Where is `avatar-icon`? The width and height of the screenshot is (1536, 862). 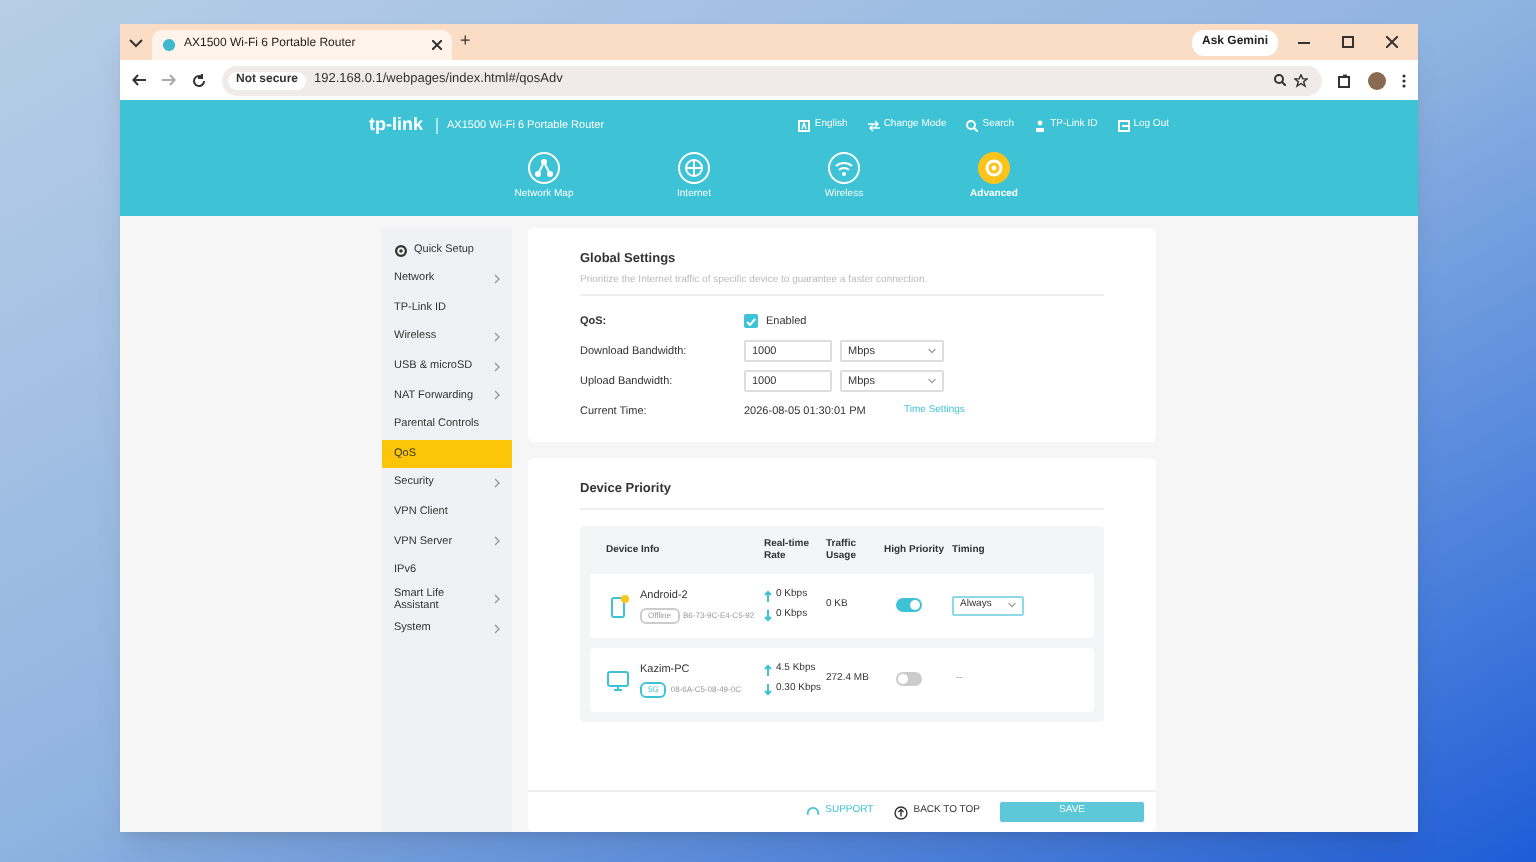
avatar-icon is located at coordinates (1377, 80).